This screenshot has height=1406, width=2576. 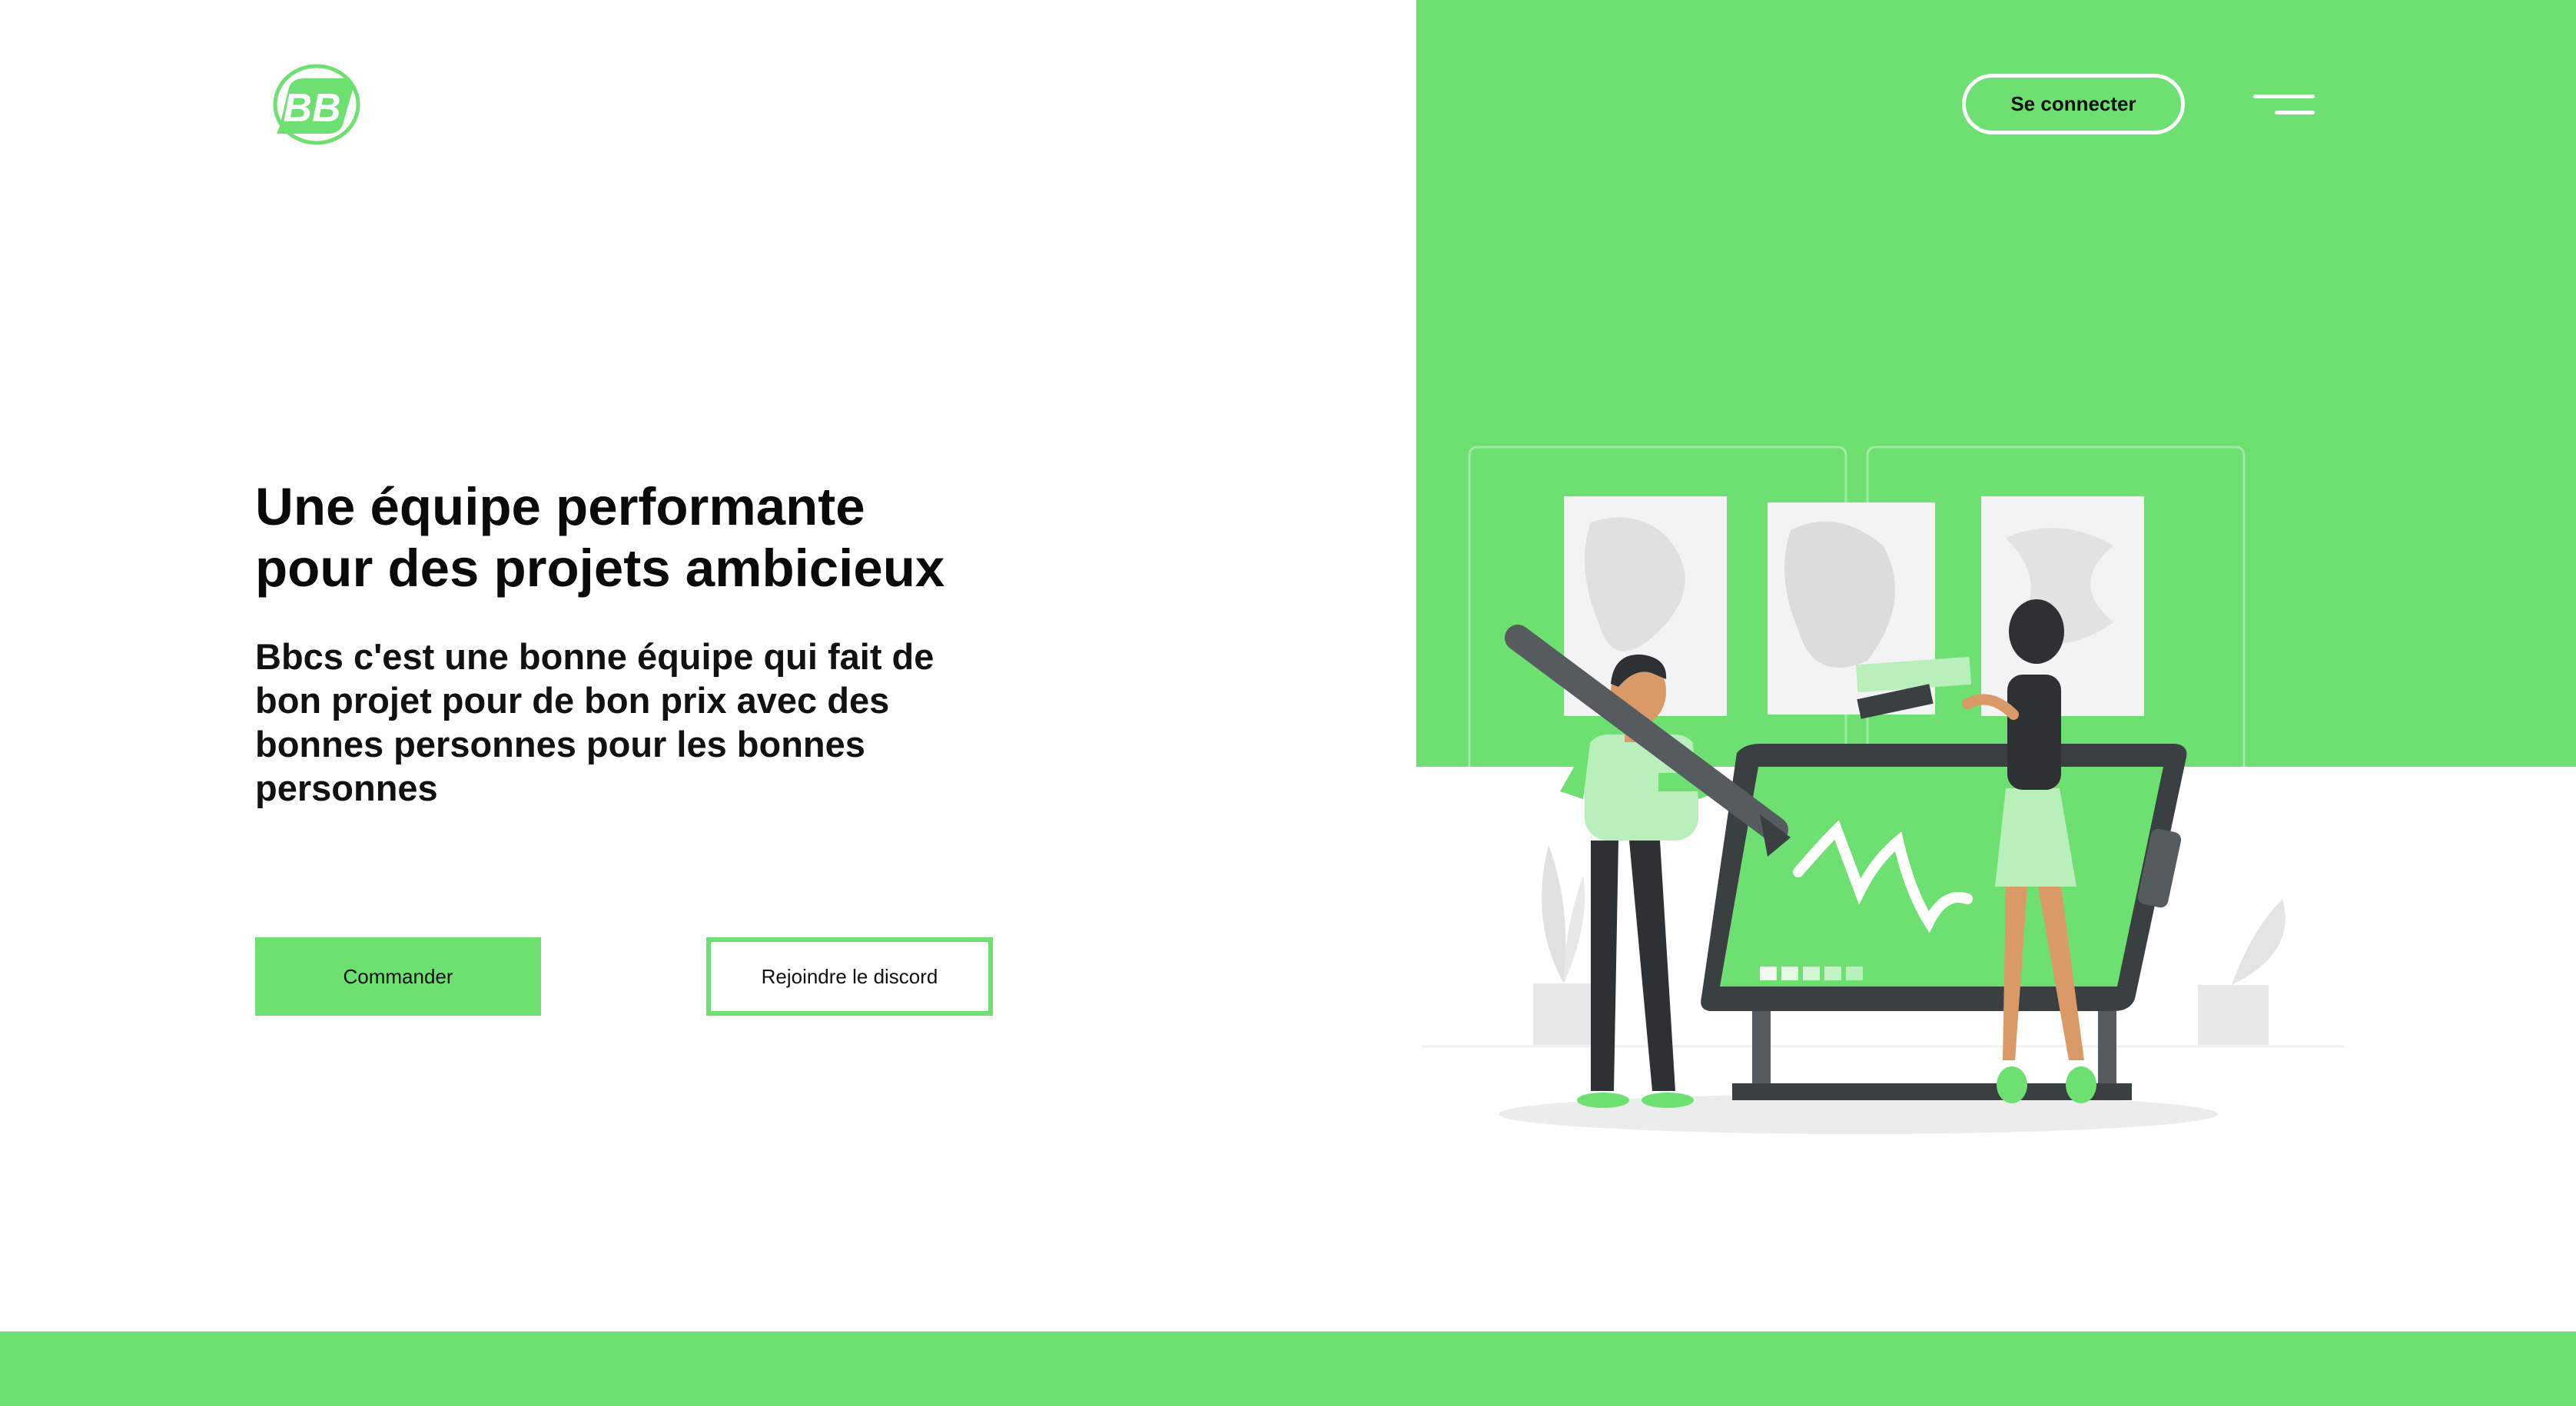 What do you see at coordinates (594, 656) in the screenshot?
I see `hero-description-line: Bbcs c'est une bonne équipe qui fait de` at bounding box center [594, 656].